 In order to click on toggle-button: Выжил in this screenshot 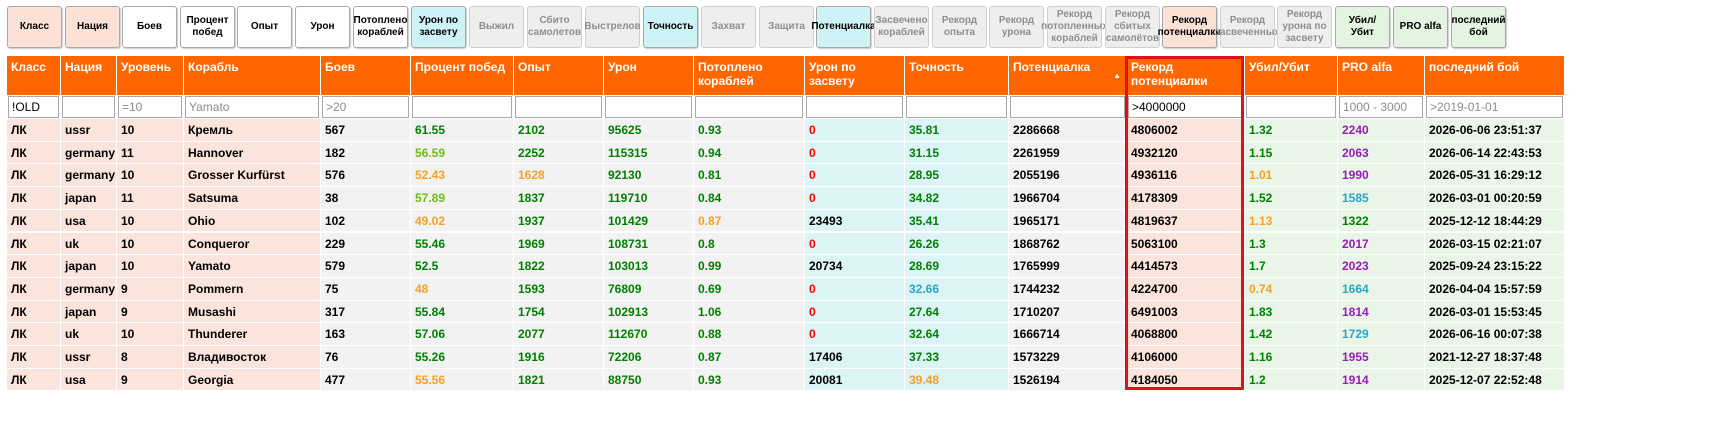, I will do `click(496, 27)`.